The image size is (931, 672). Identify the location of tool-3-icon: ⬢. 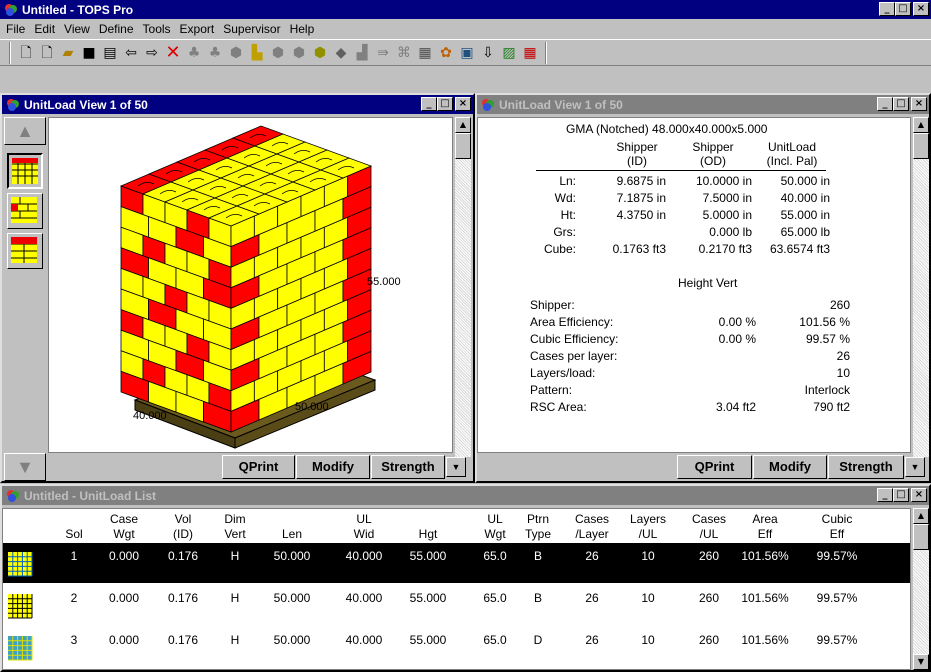
(236, 53).